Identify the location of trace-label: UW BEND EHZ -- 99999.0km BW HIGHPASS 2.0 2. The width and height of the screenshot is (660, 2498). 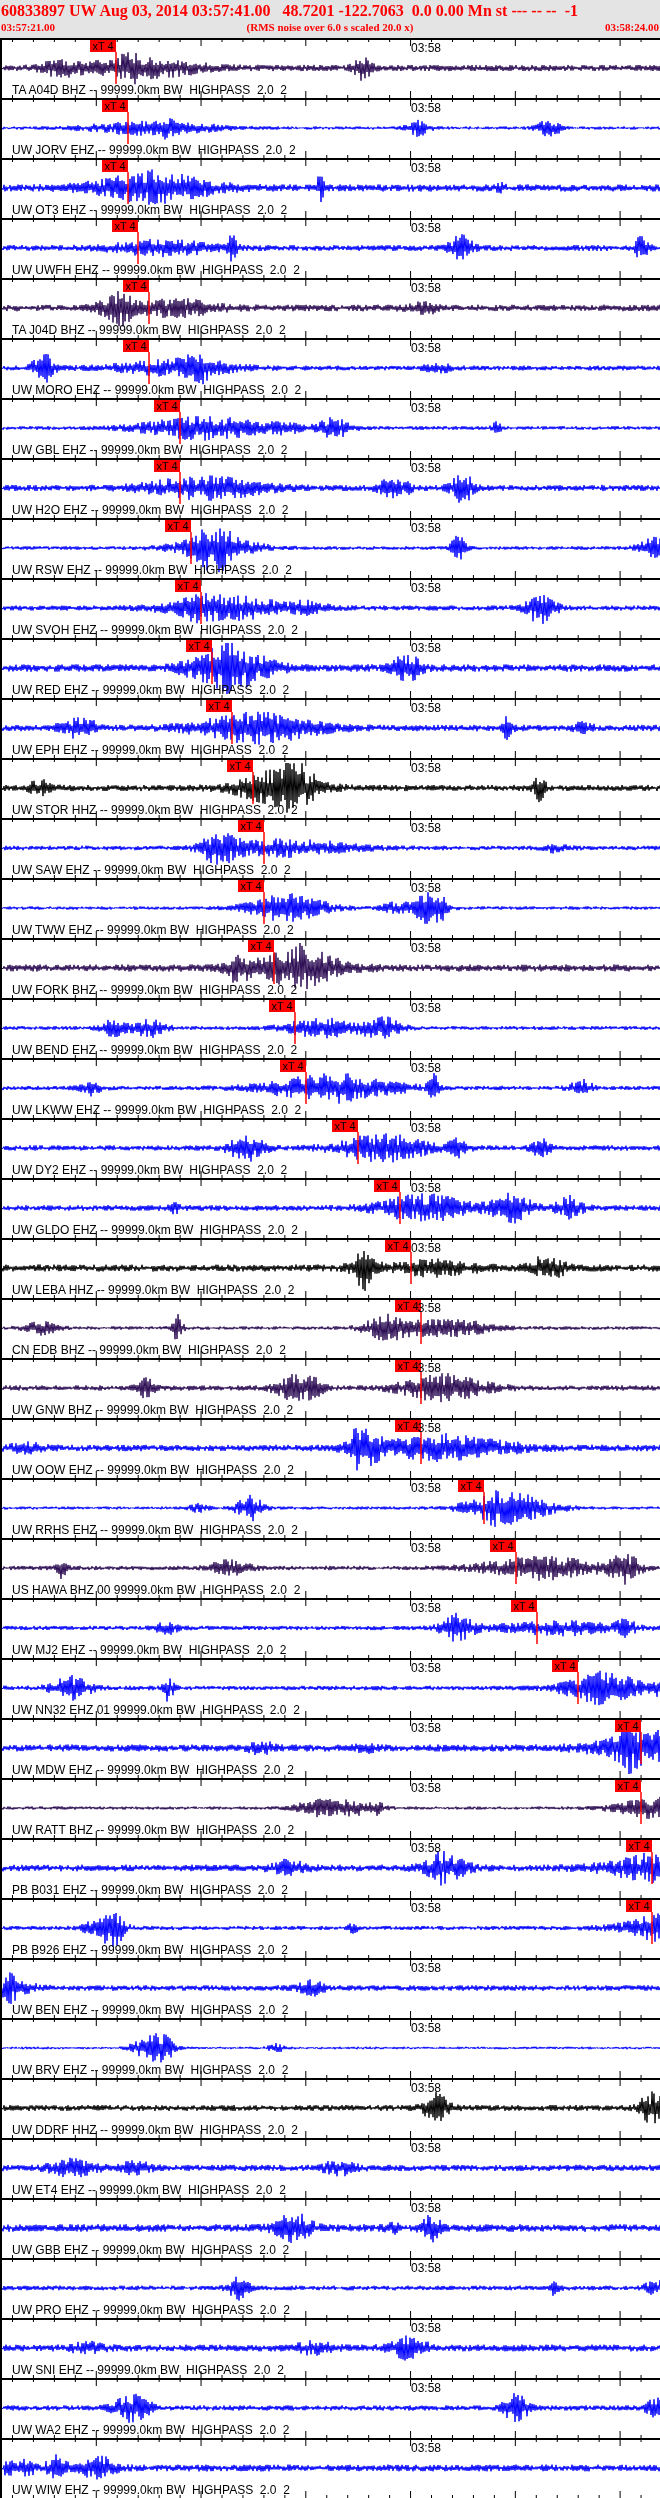
(155, 1050).